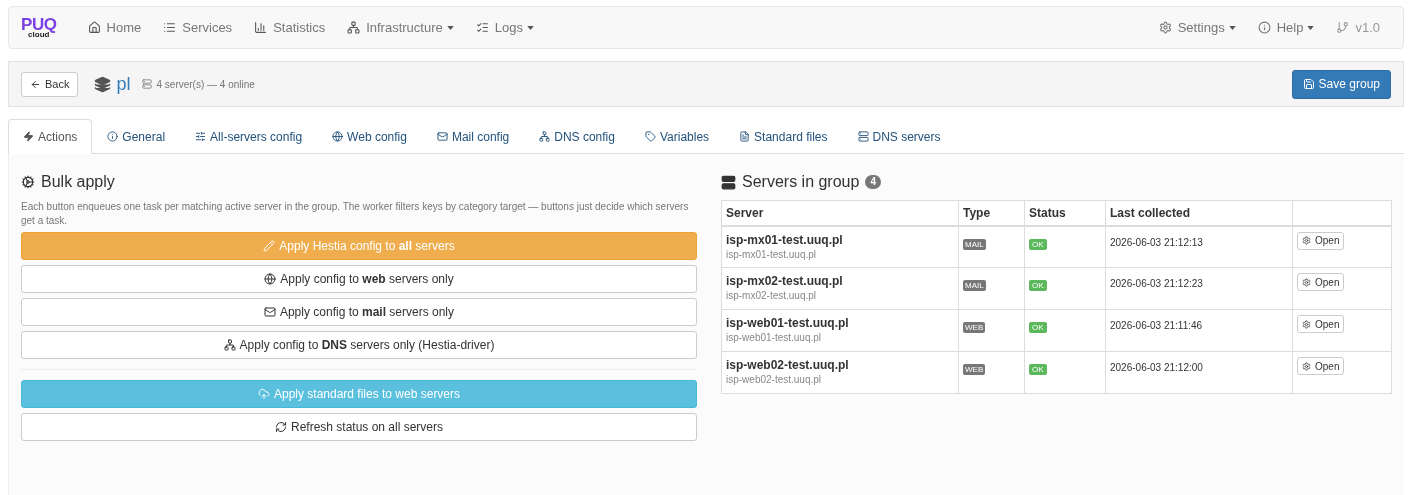  I want to click on layers-icon, so click(103, 84).